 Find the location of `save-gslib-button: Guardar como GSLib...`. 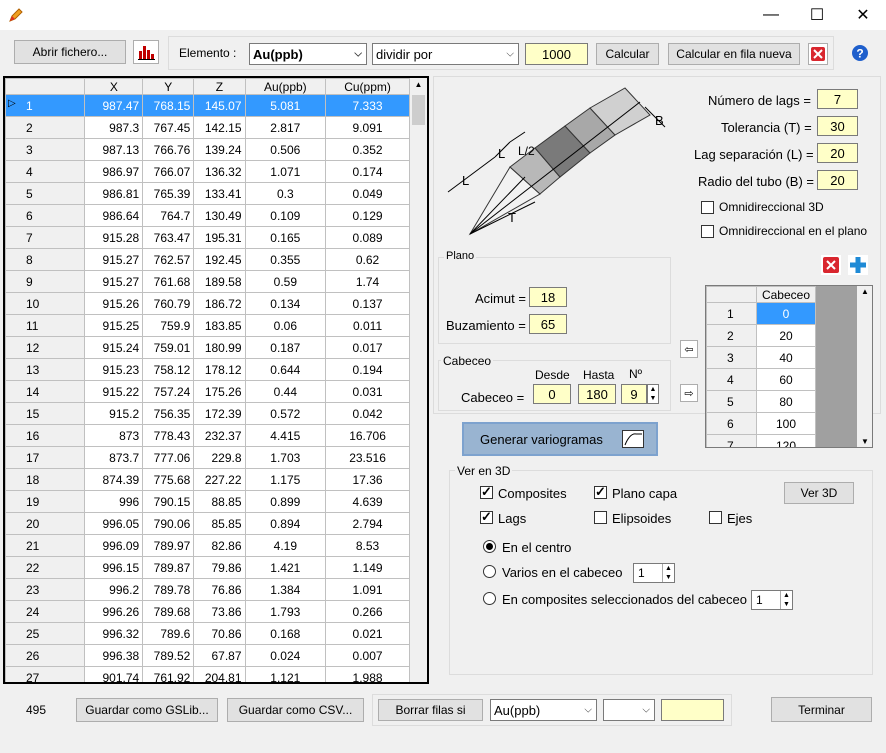

save-gslib-button: Guardar como GSLib... is located at coordinates (147, 710).